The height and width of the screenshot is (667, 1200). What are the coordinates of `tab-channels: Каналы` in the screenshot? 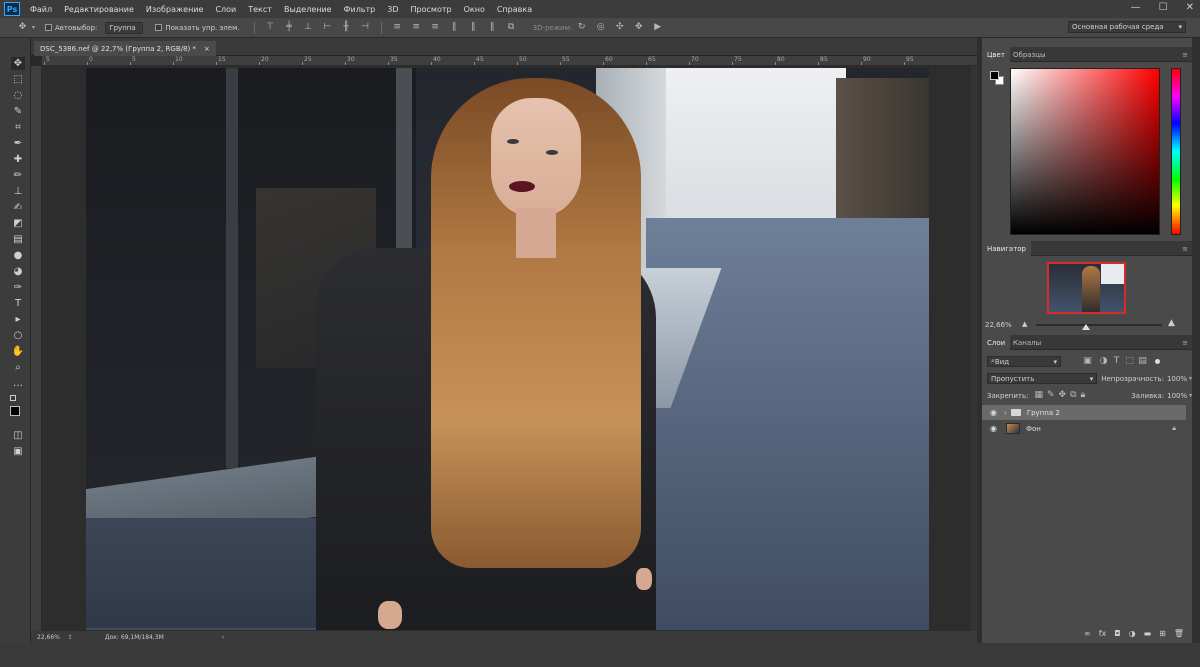 It's located at (1027, 342).